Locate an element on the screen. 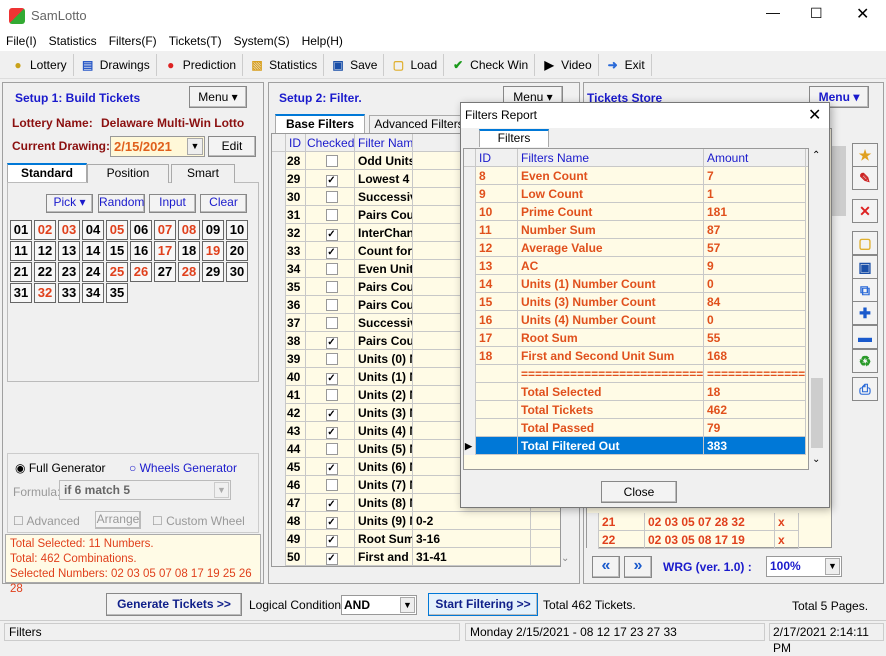 The height and width of the screenshot is (656, 886). column-header is located at coordinates (279, 143).